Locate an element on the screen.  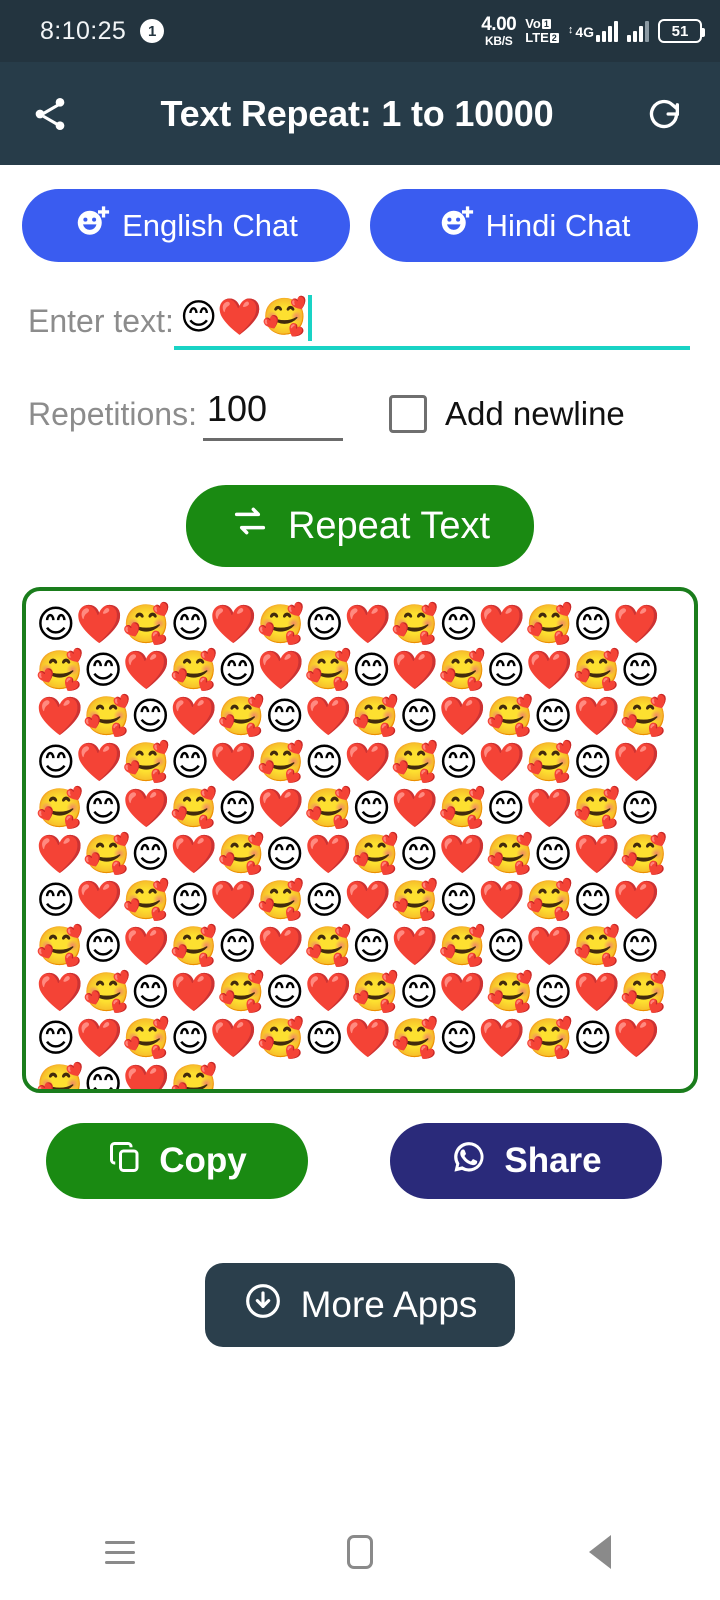
network-speed-indicator: 4.00 KB/S is located at coordinates (498, 31).